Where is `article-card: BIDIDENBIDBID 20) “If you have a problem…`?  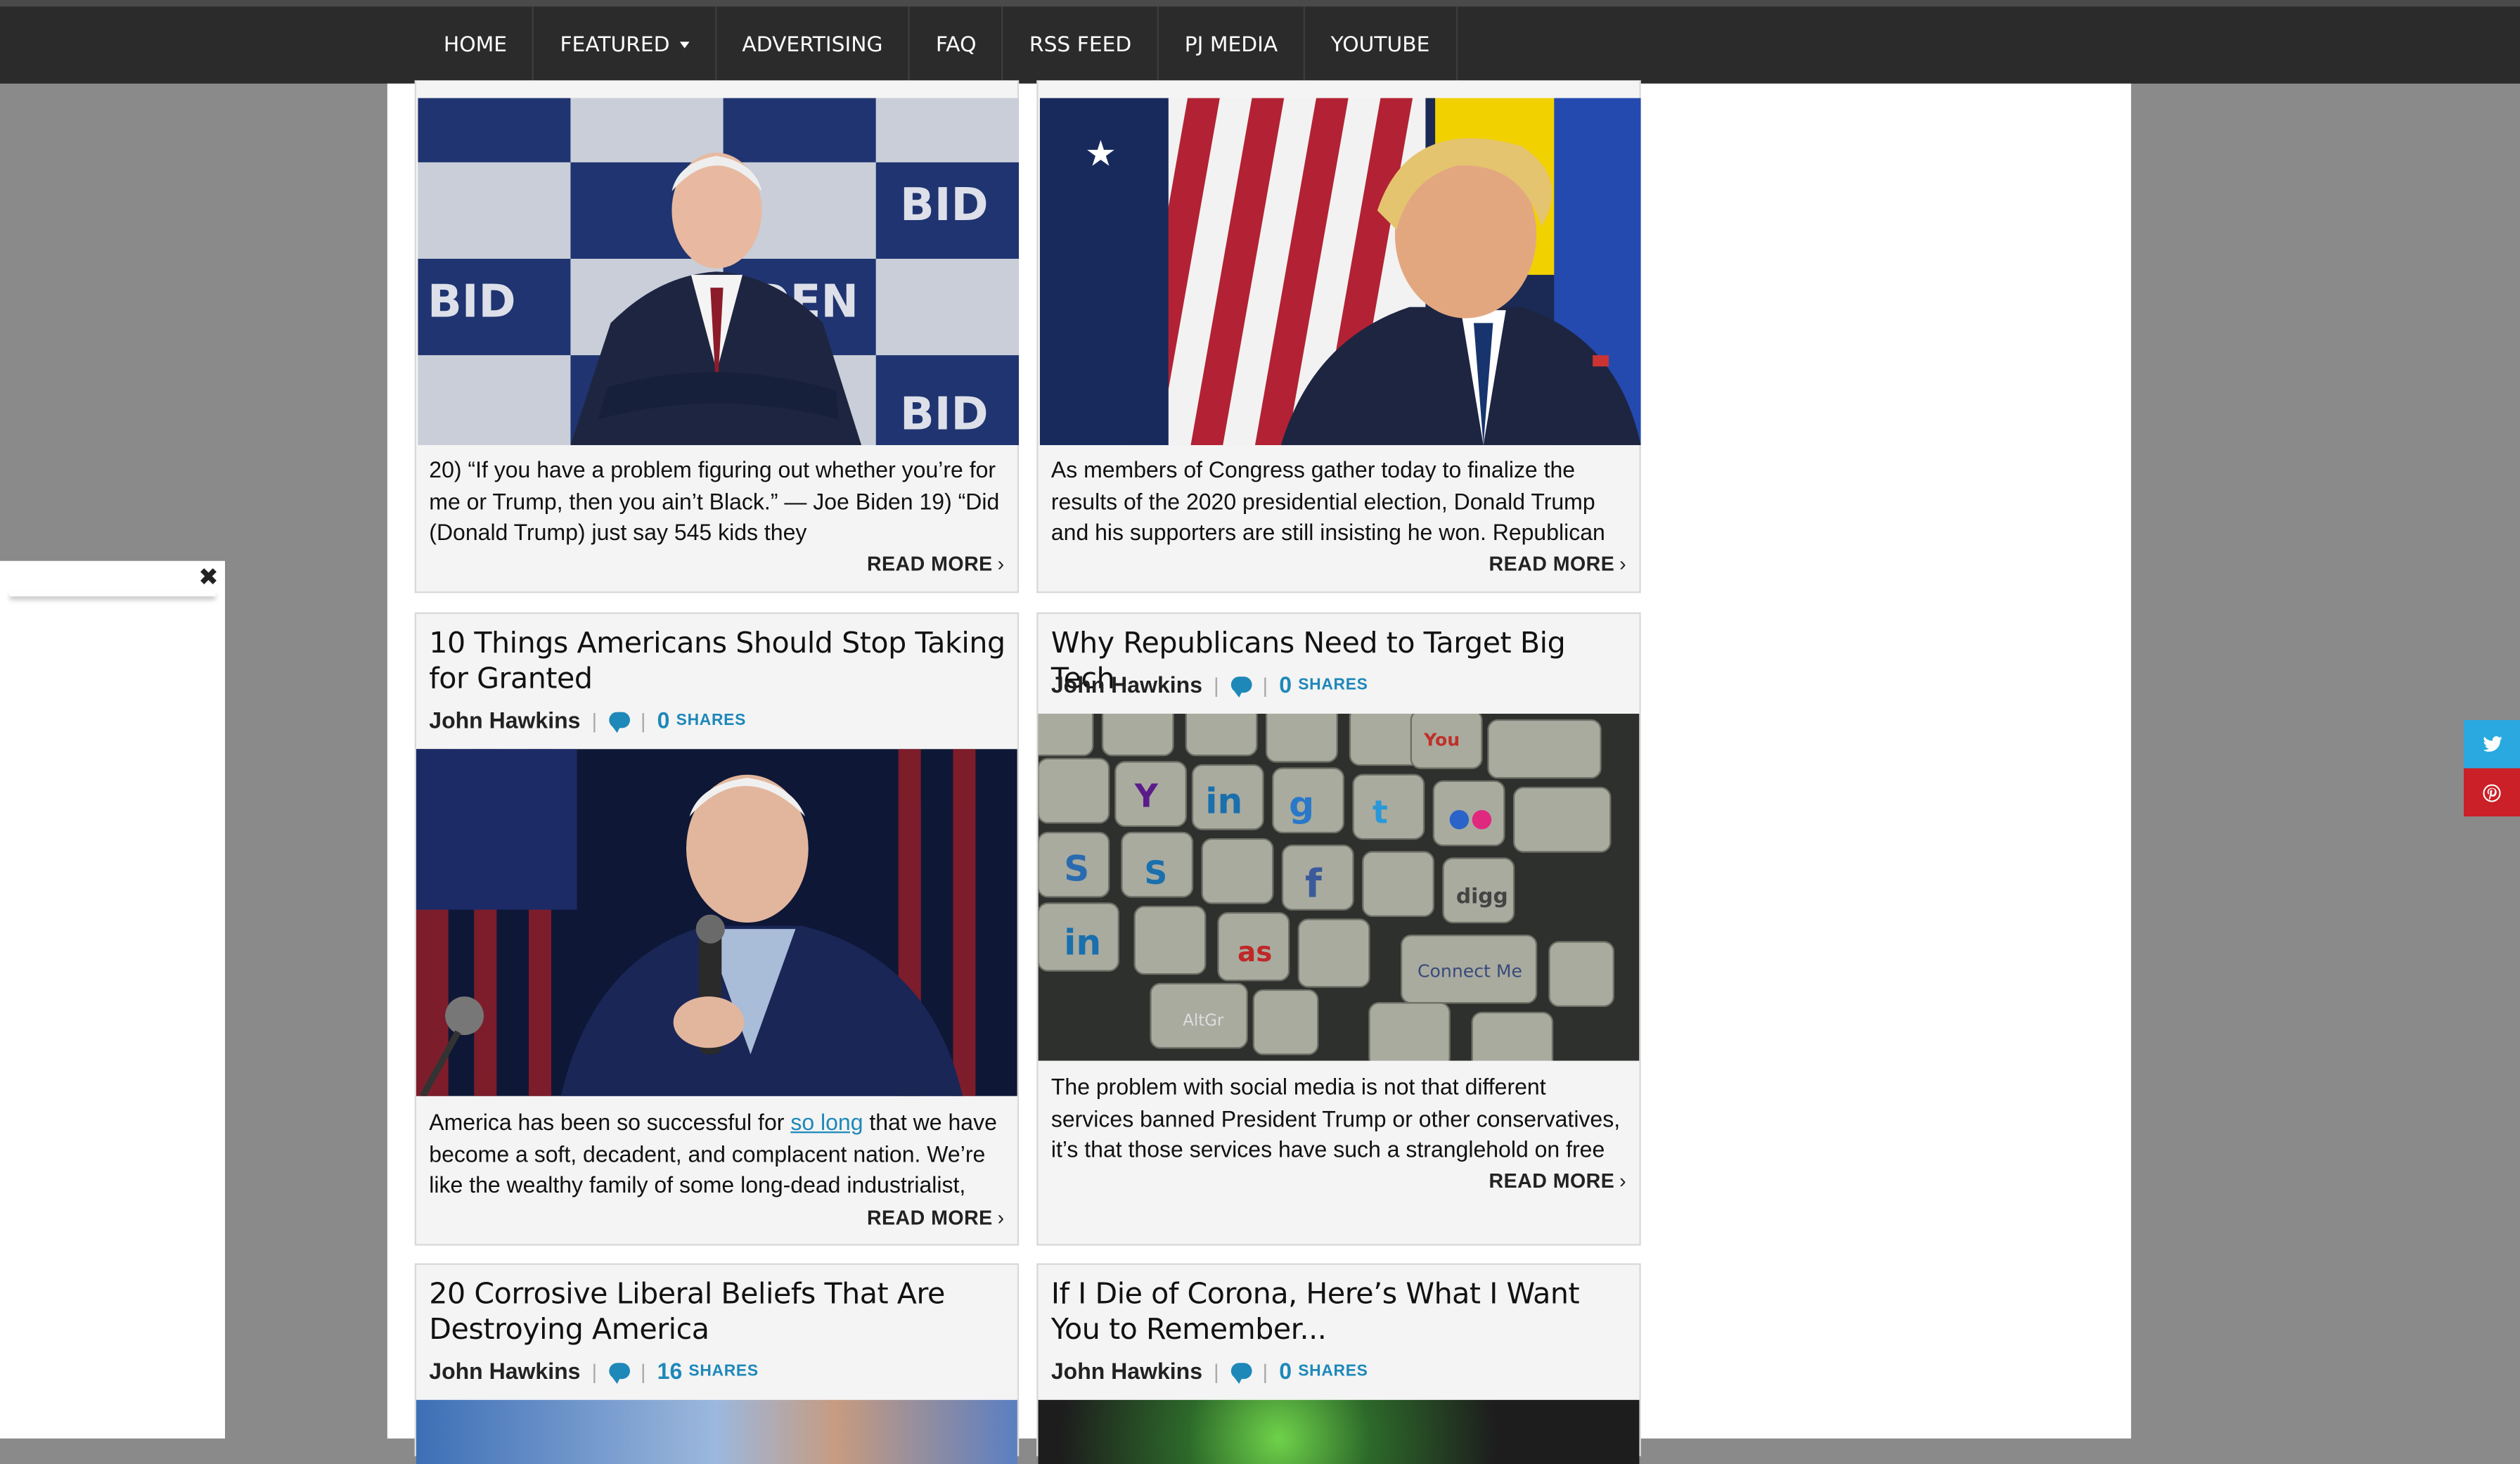
article-card: BIDIDENBIDBID 20) “If you have a problem… is located at coordinates (717, 336).